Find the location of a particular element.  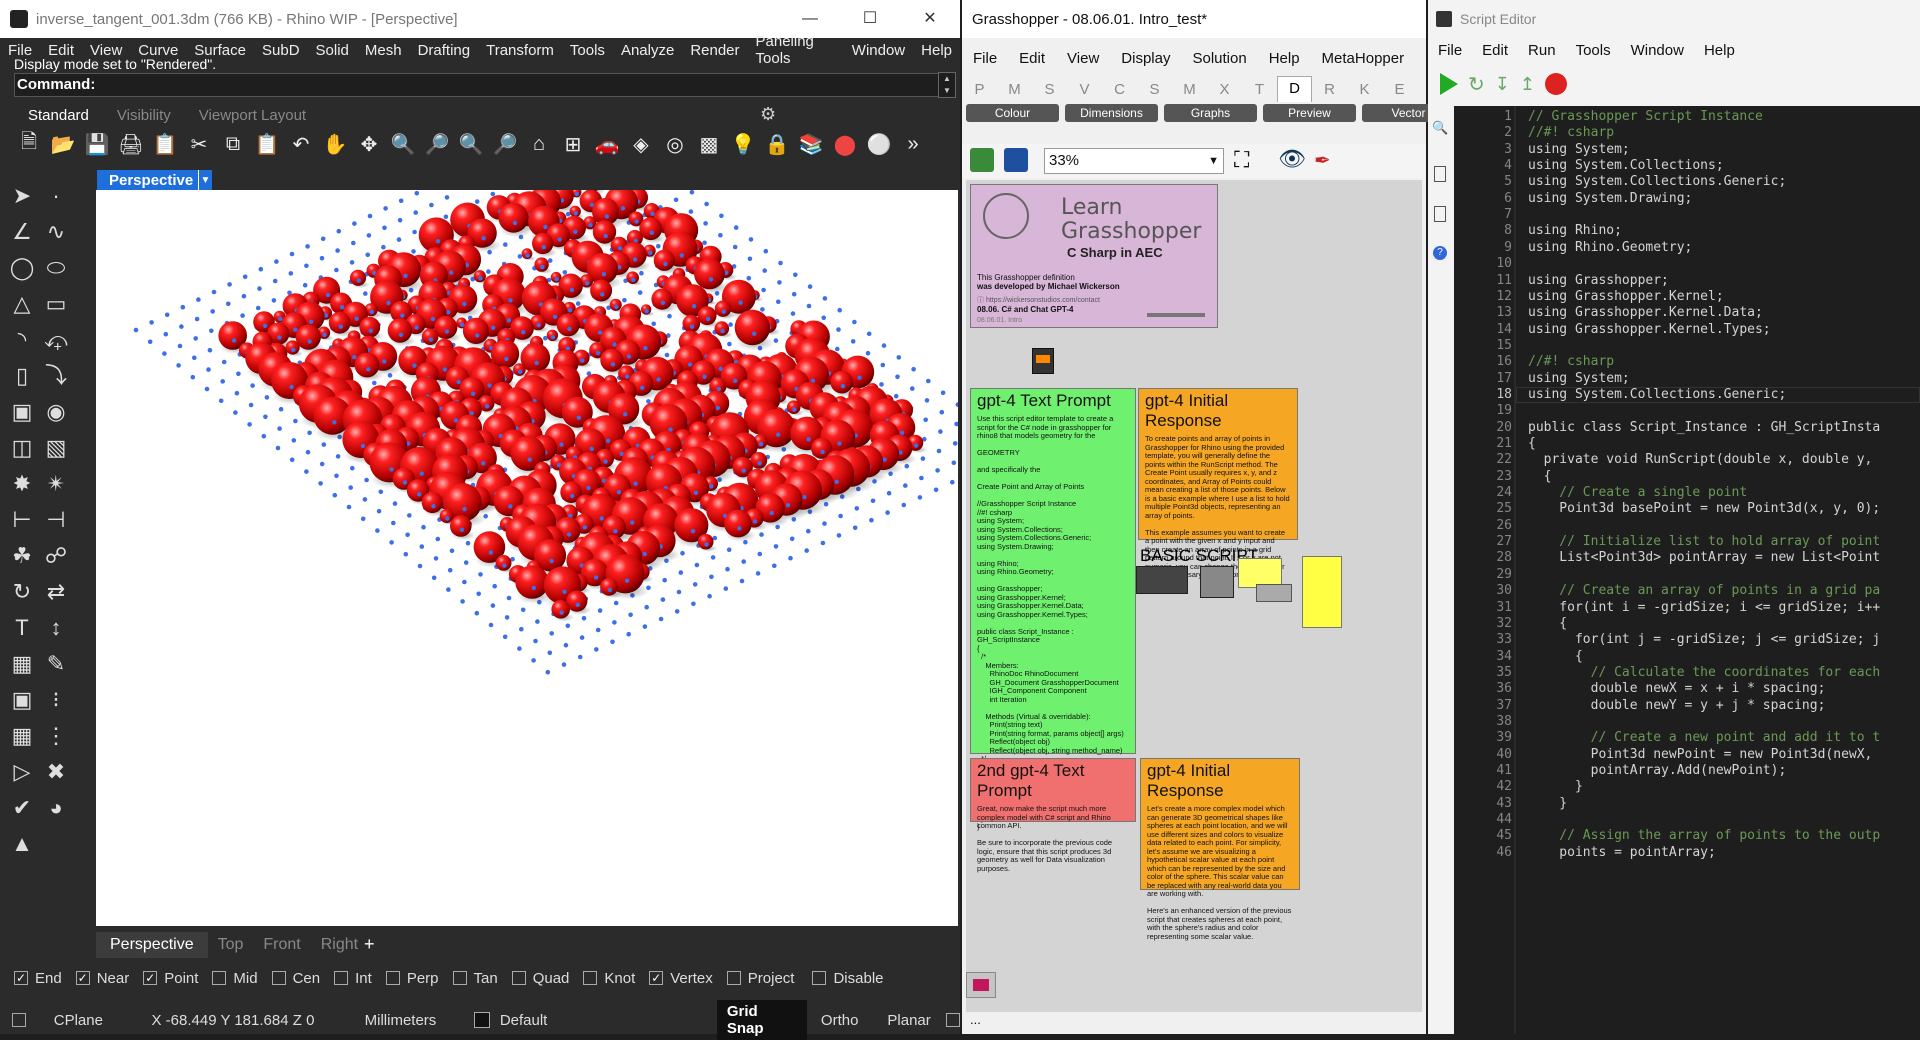

menu-render: Render is located at coordinates (714, 50).